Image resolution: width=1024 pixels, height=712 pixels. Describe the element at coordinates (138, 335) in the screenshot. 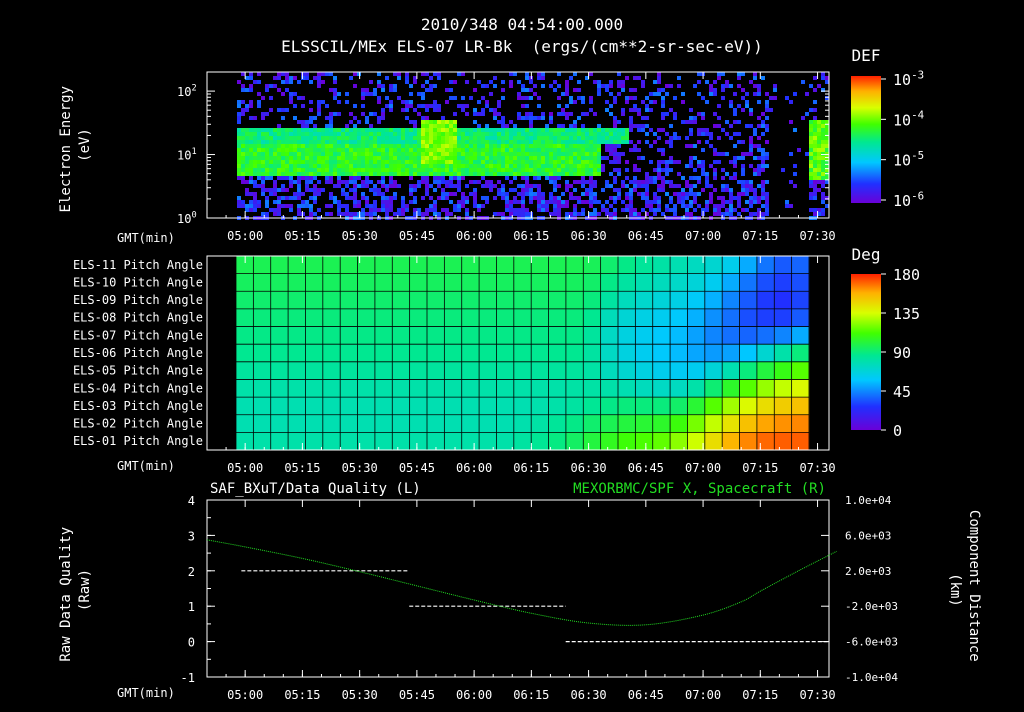

I see `pitch-angle-row-label: ELS-07 Pitch Angle` at that location.